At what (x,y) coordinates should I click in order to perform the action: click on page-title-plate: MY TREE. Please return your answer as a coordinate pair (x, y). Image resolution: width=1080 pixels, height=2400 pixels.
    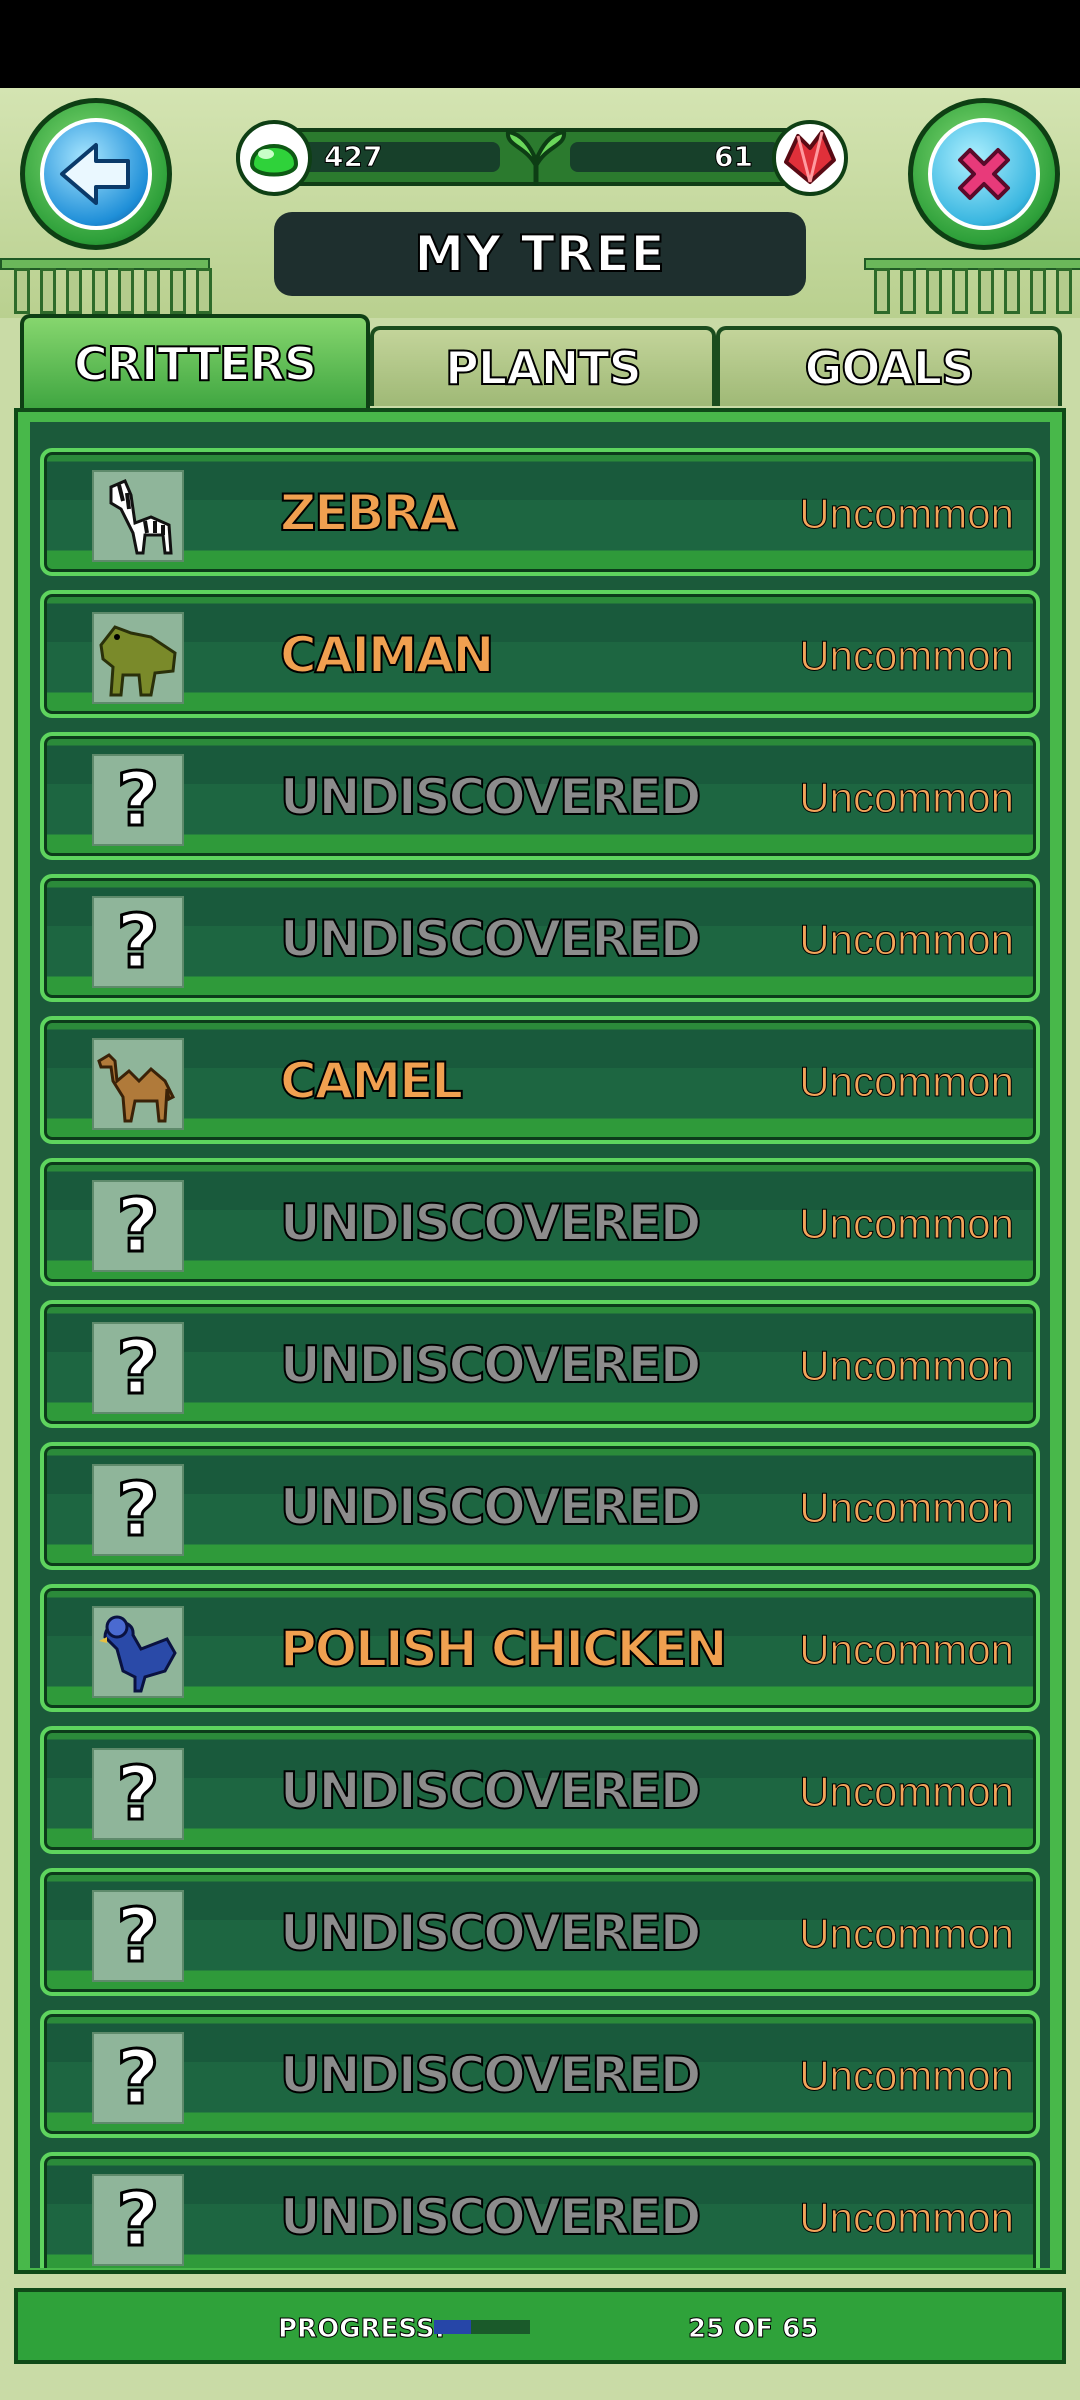
    Looking at the image, I should click on (540, 254).